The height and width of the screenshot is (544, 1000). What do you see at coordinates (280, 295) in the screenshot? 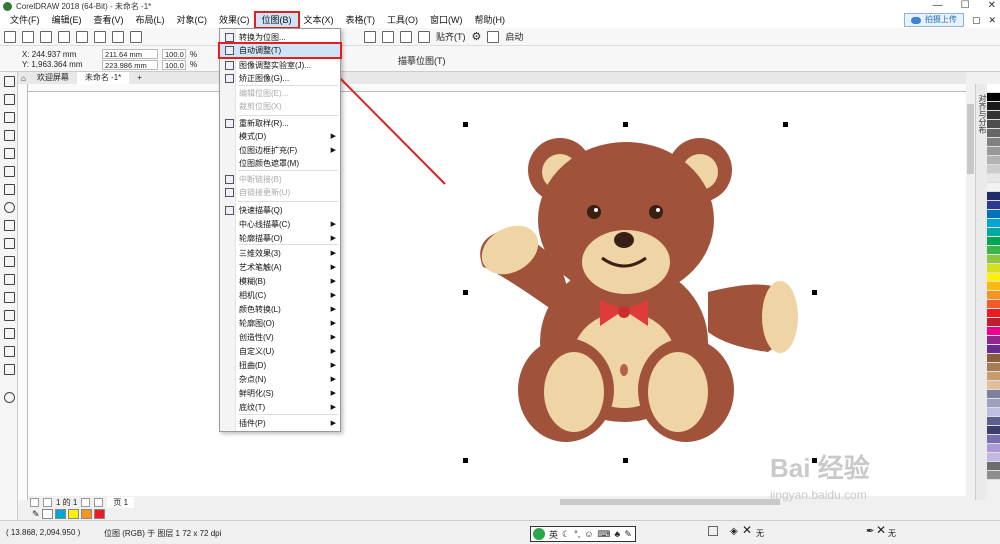
I see `bitmaps-menu-item: 相机(C) ▶` at bounding box center [280, 295].